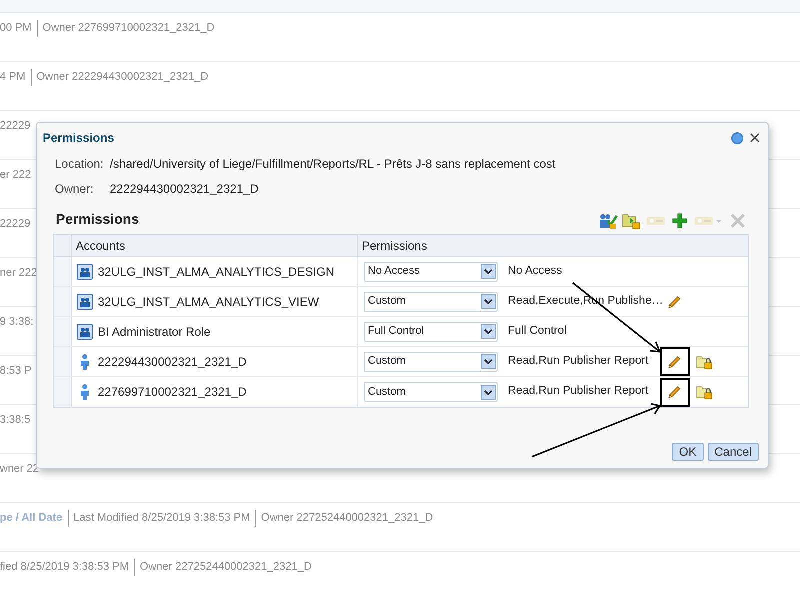 The image size is (800, 600). Describe the element at coordinates (172, 392) in the screenshot. I see `account-name: 227699710002321_2321_D` at that location.